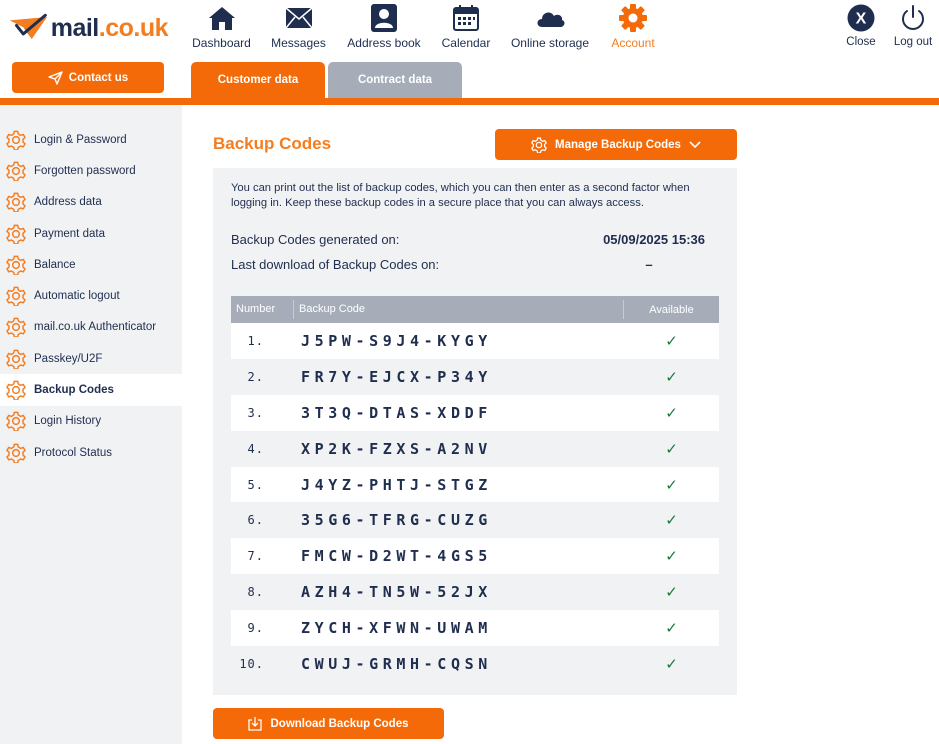 The image size is (939, 744). I want to click on backup-code: AZH4-TN5W-52JX, so click(396, 592).